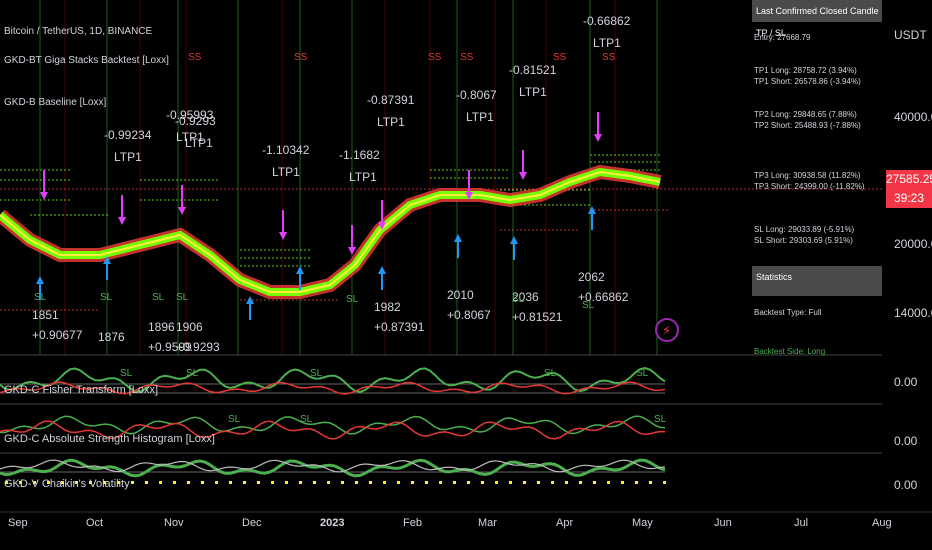  I want to click on trade-id-label: 1896, so click(161, 327).